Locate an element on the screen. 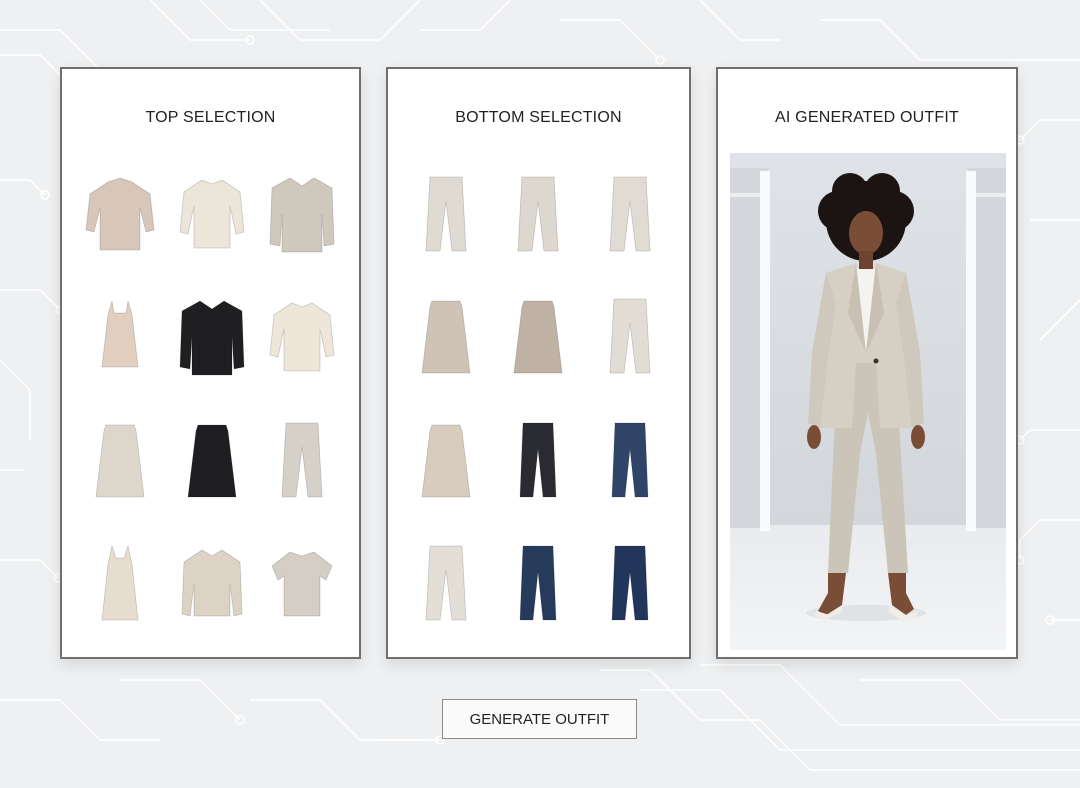  tshirt-icon is located at coordinates (302, 584).